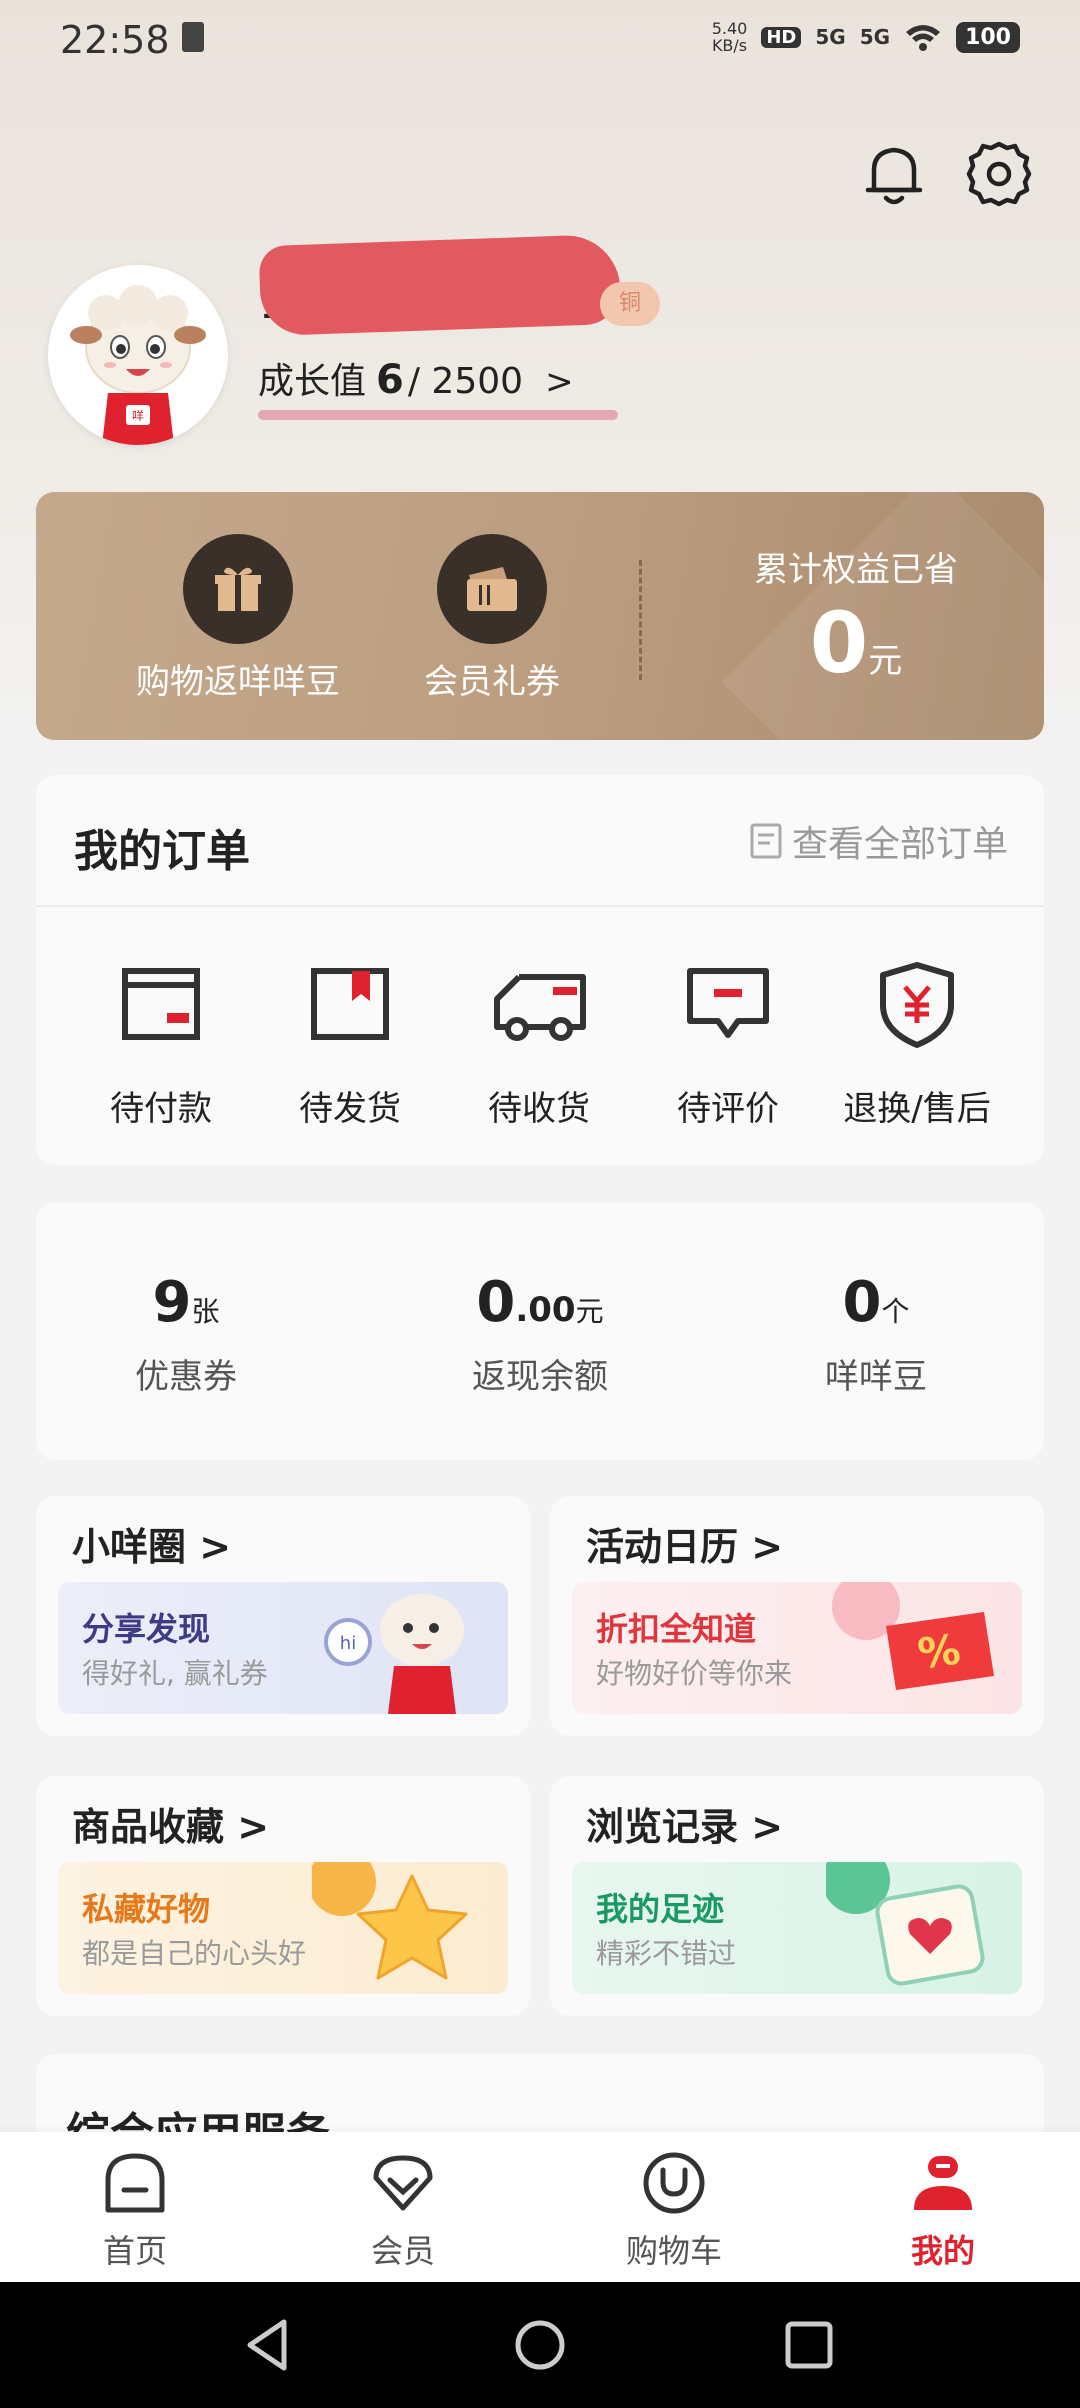 This screenshot has height=2408, width=1080. What do you see at coordinates (797, 1648) in the screenshot?
I see `banner-discounts: 折扣全知道 好物好价等你来 %` at bounding box center [797, 1648].